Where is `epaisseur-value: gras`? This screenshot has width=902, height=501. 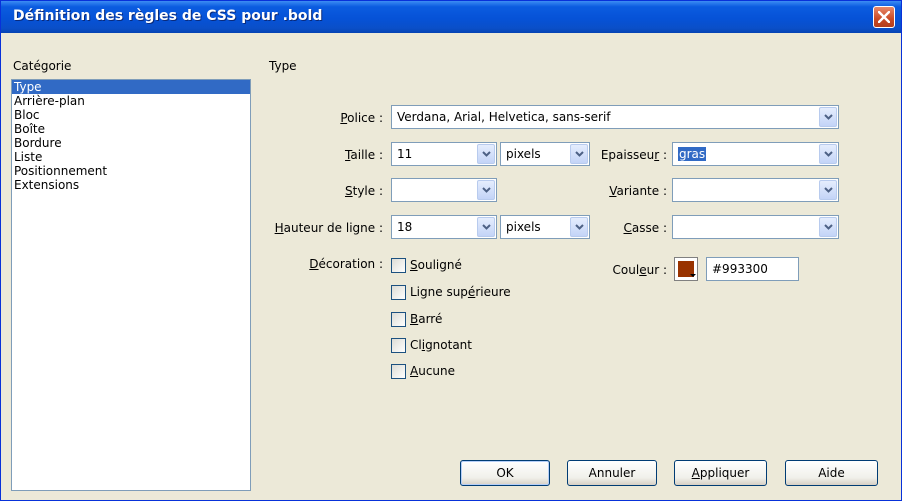 epaisseur-value: gras is located at coordinates (692, 154).